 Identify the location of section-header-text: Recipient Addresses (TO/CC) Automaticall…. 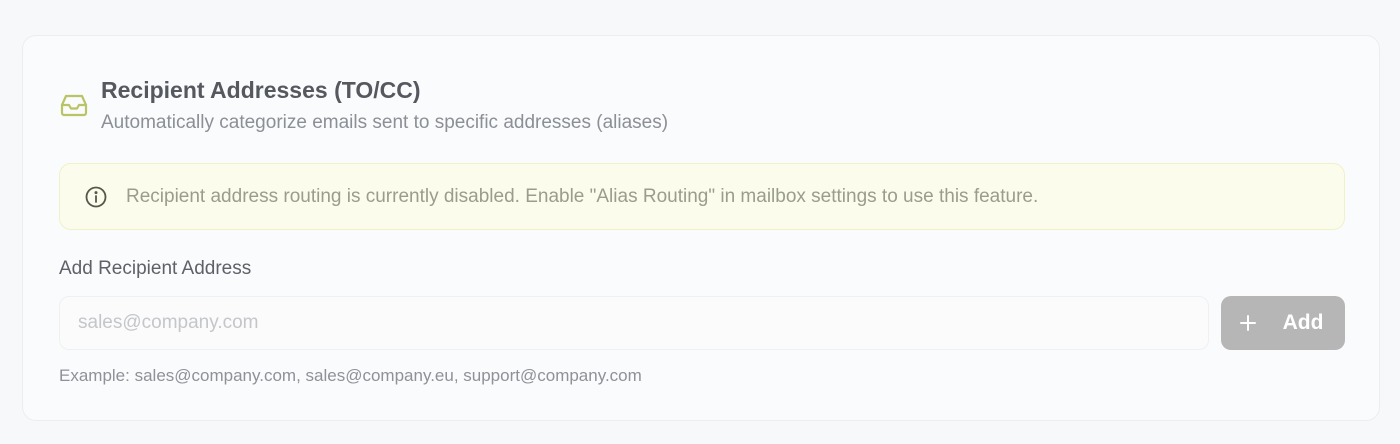
(384, 105).